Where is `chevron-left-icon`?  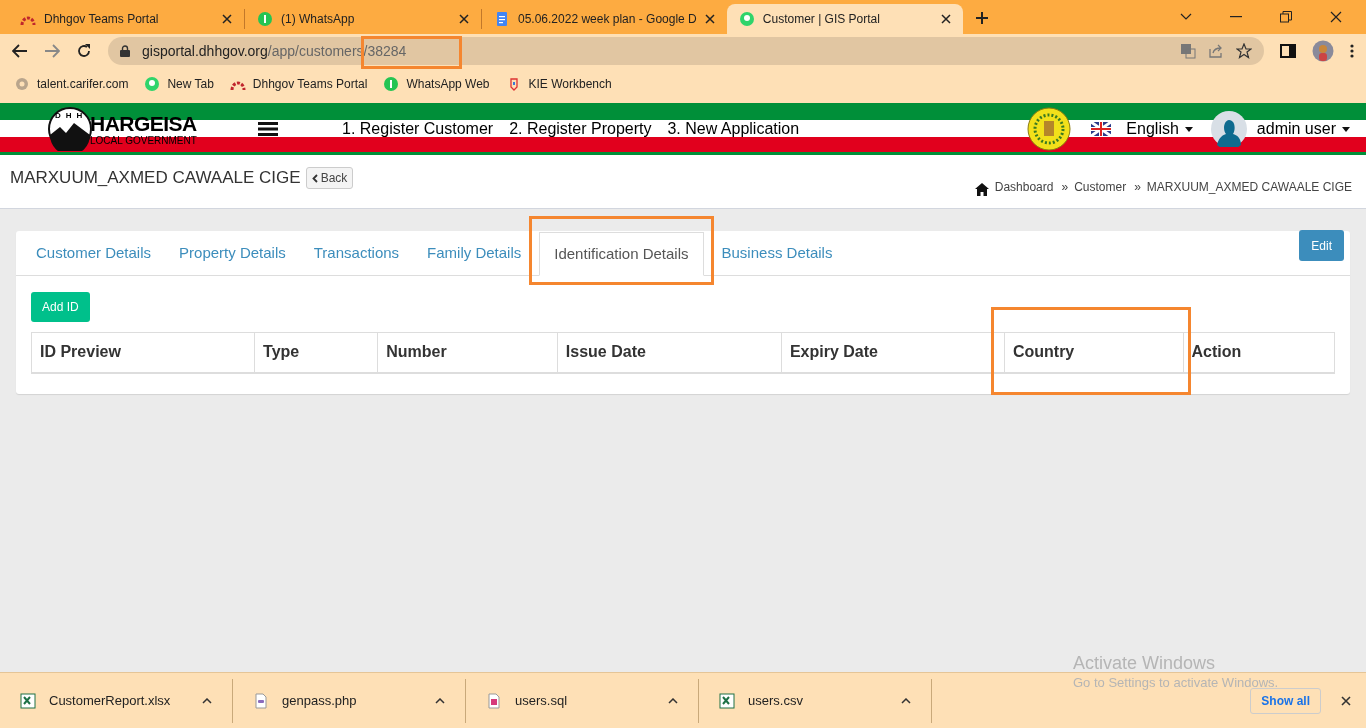
chevron-left-icon is located at coordinates (314, 178).